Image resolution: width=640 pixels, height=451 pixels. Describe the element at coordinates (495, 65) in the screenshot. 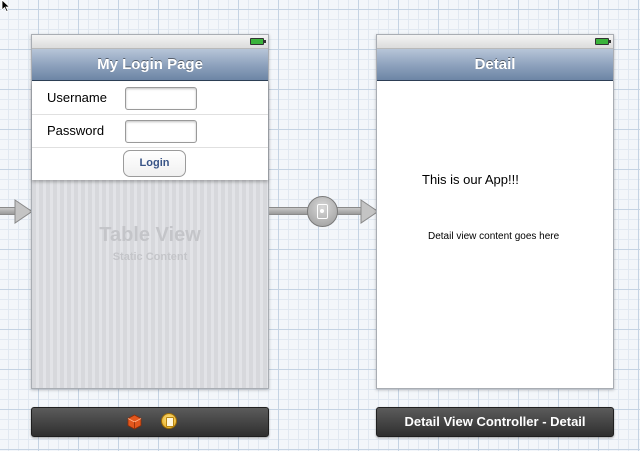

I see `nav-bar-title: Detail` at that location.